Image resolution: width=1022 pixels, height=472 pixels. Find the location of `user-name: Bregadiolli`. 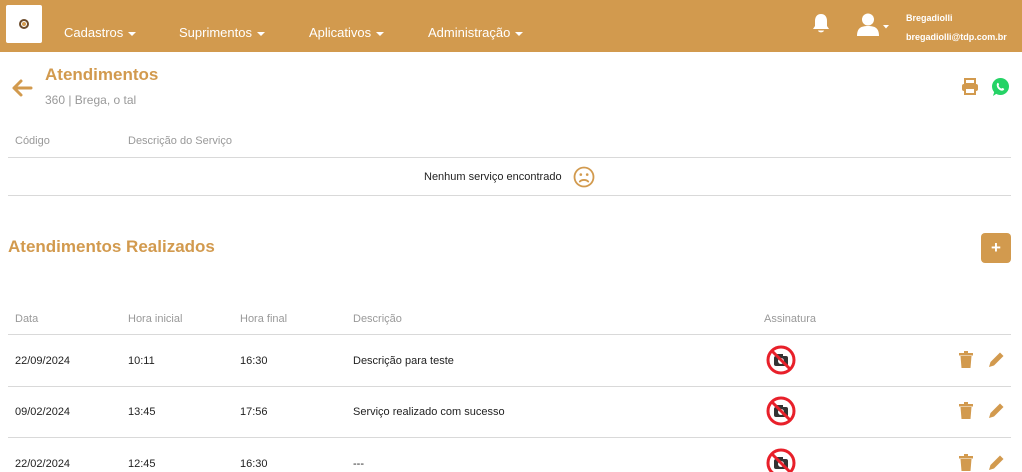

user-name: Bregadiolli is located at coordinates (929, 18).